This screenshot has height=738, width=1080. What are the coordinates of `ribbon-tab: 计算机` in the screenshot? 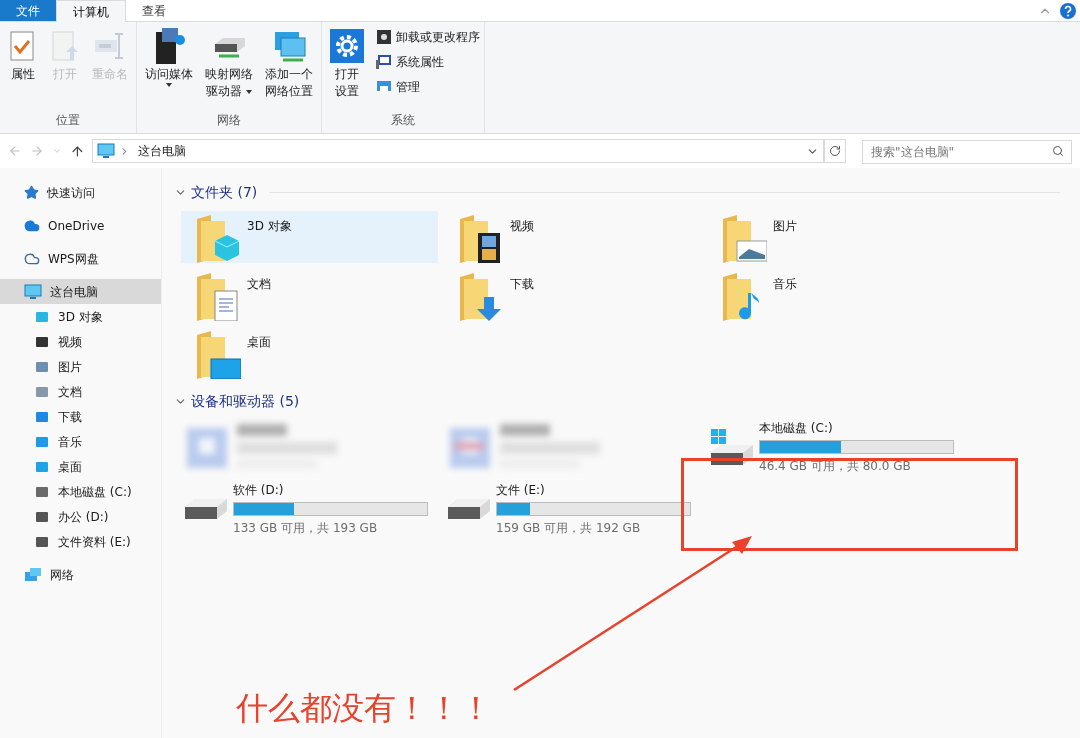 It's located at (91, 11).